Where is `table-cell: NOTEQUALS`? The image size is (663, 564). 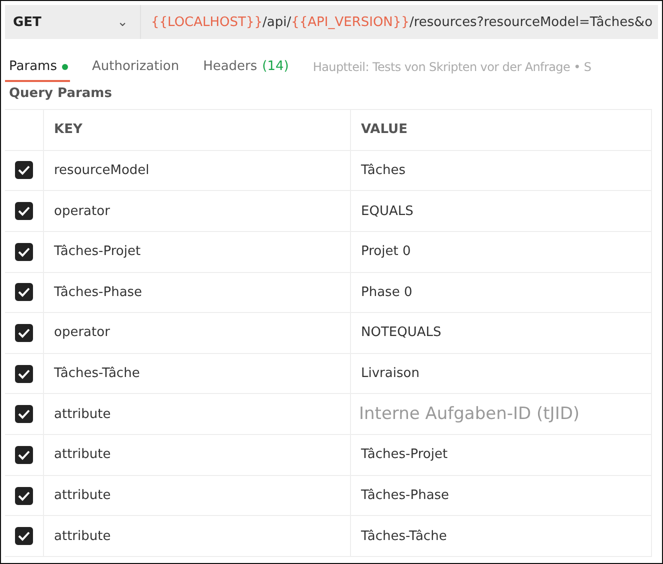 table-cell: NOTEQUALS is located at coordinates (500, 333).